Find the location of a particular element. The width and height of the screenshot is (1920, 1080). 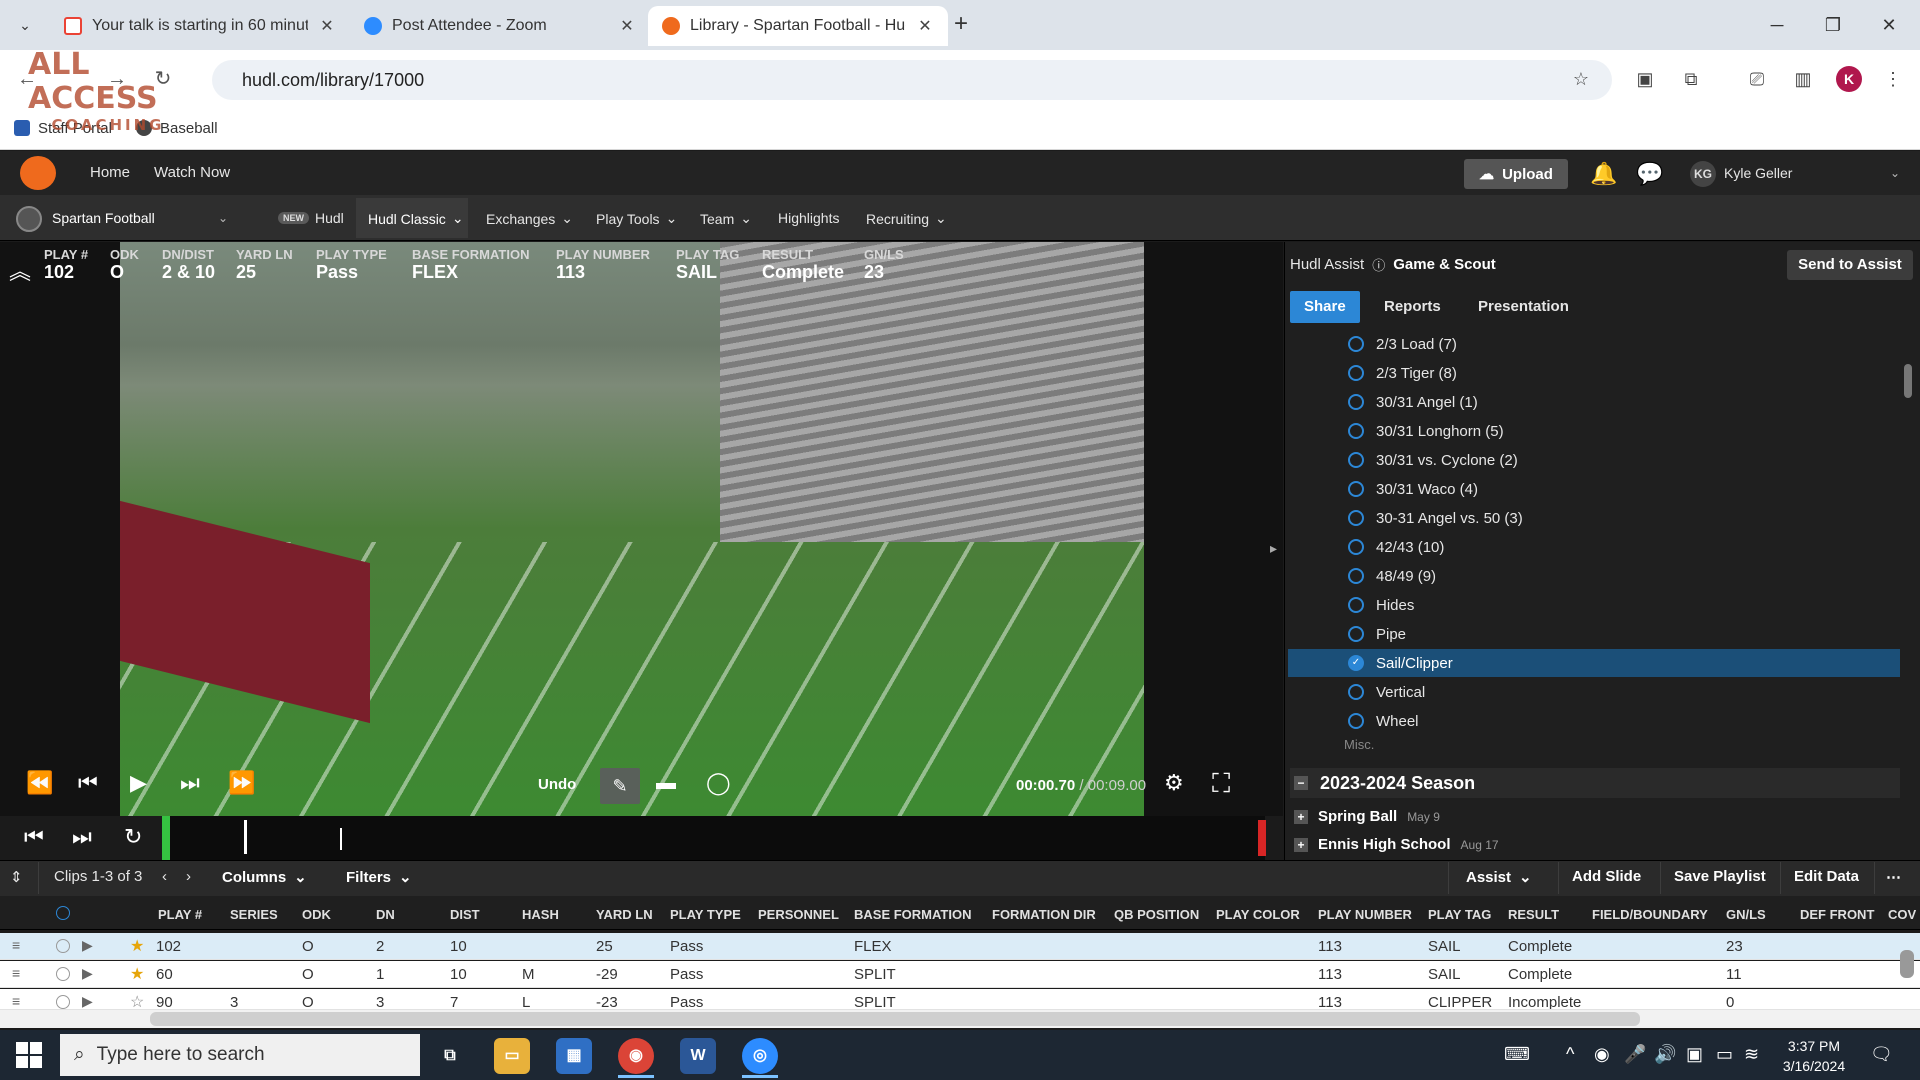

half-star-icon: ☆ is located at coordinates (137, 1000).